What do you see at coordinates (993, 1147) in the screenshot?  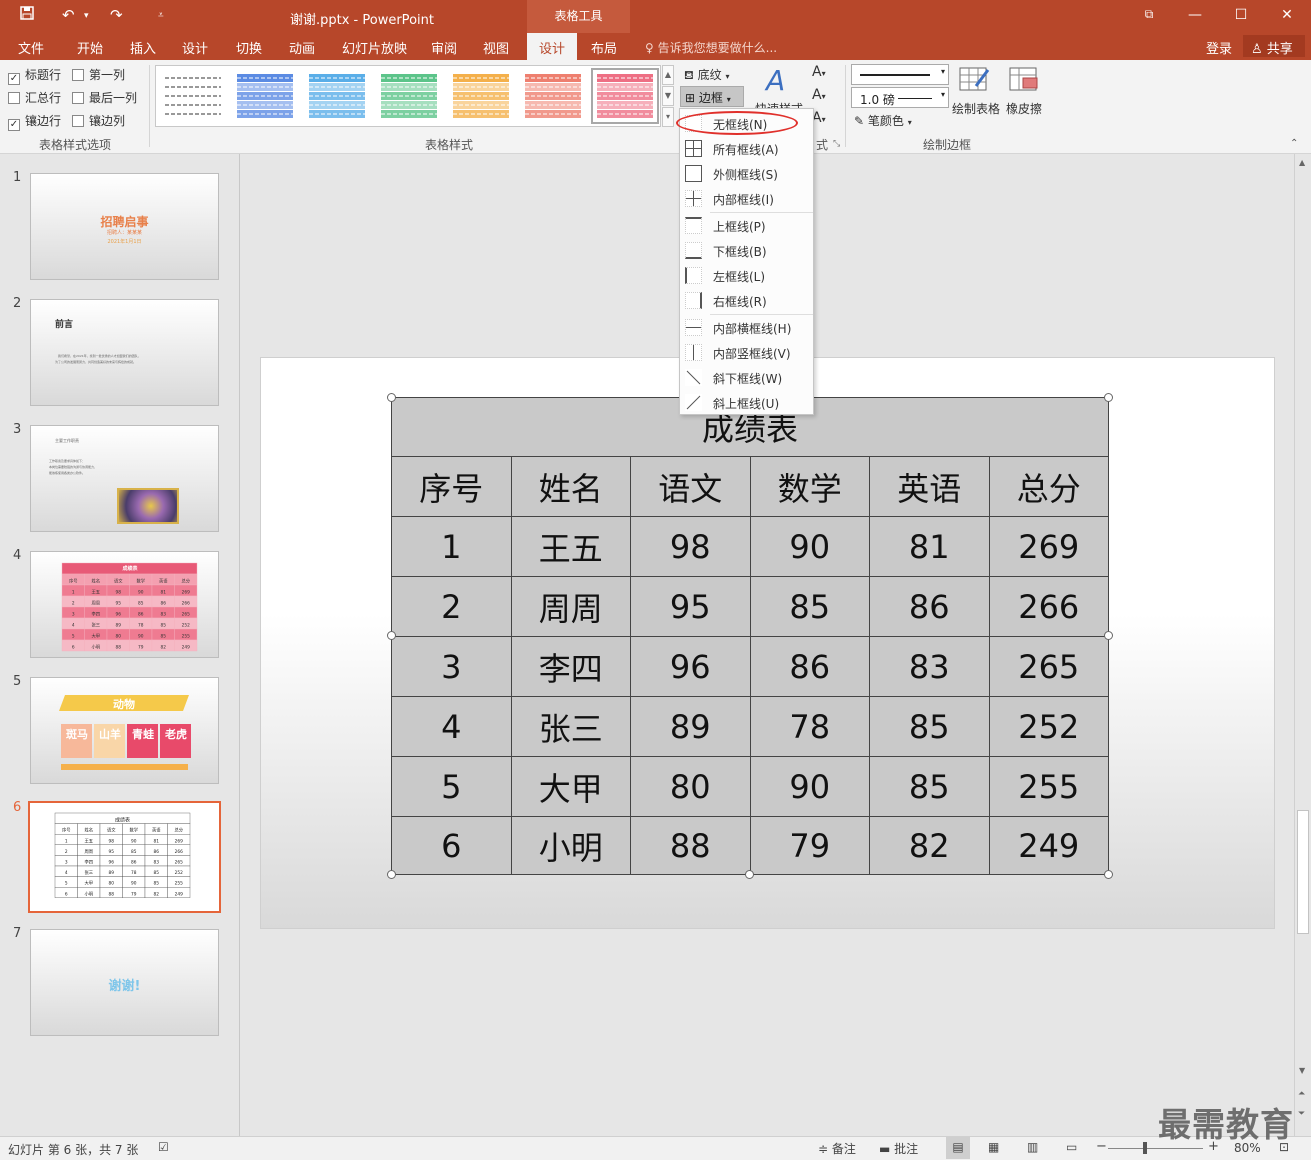 I see `slide-sorter-icon: ▦` at bounding box center [993, 1147].